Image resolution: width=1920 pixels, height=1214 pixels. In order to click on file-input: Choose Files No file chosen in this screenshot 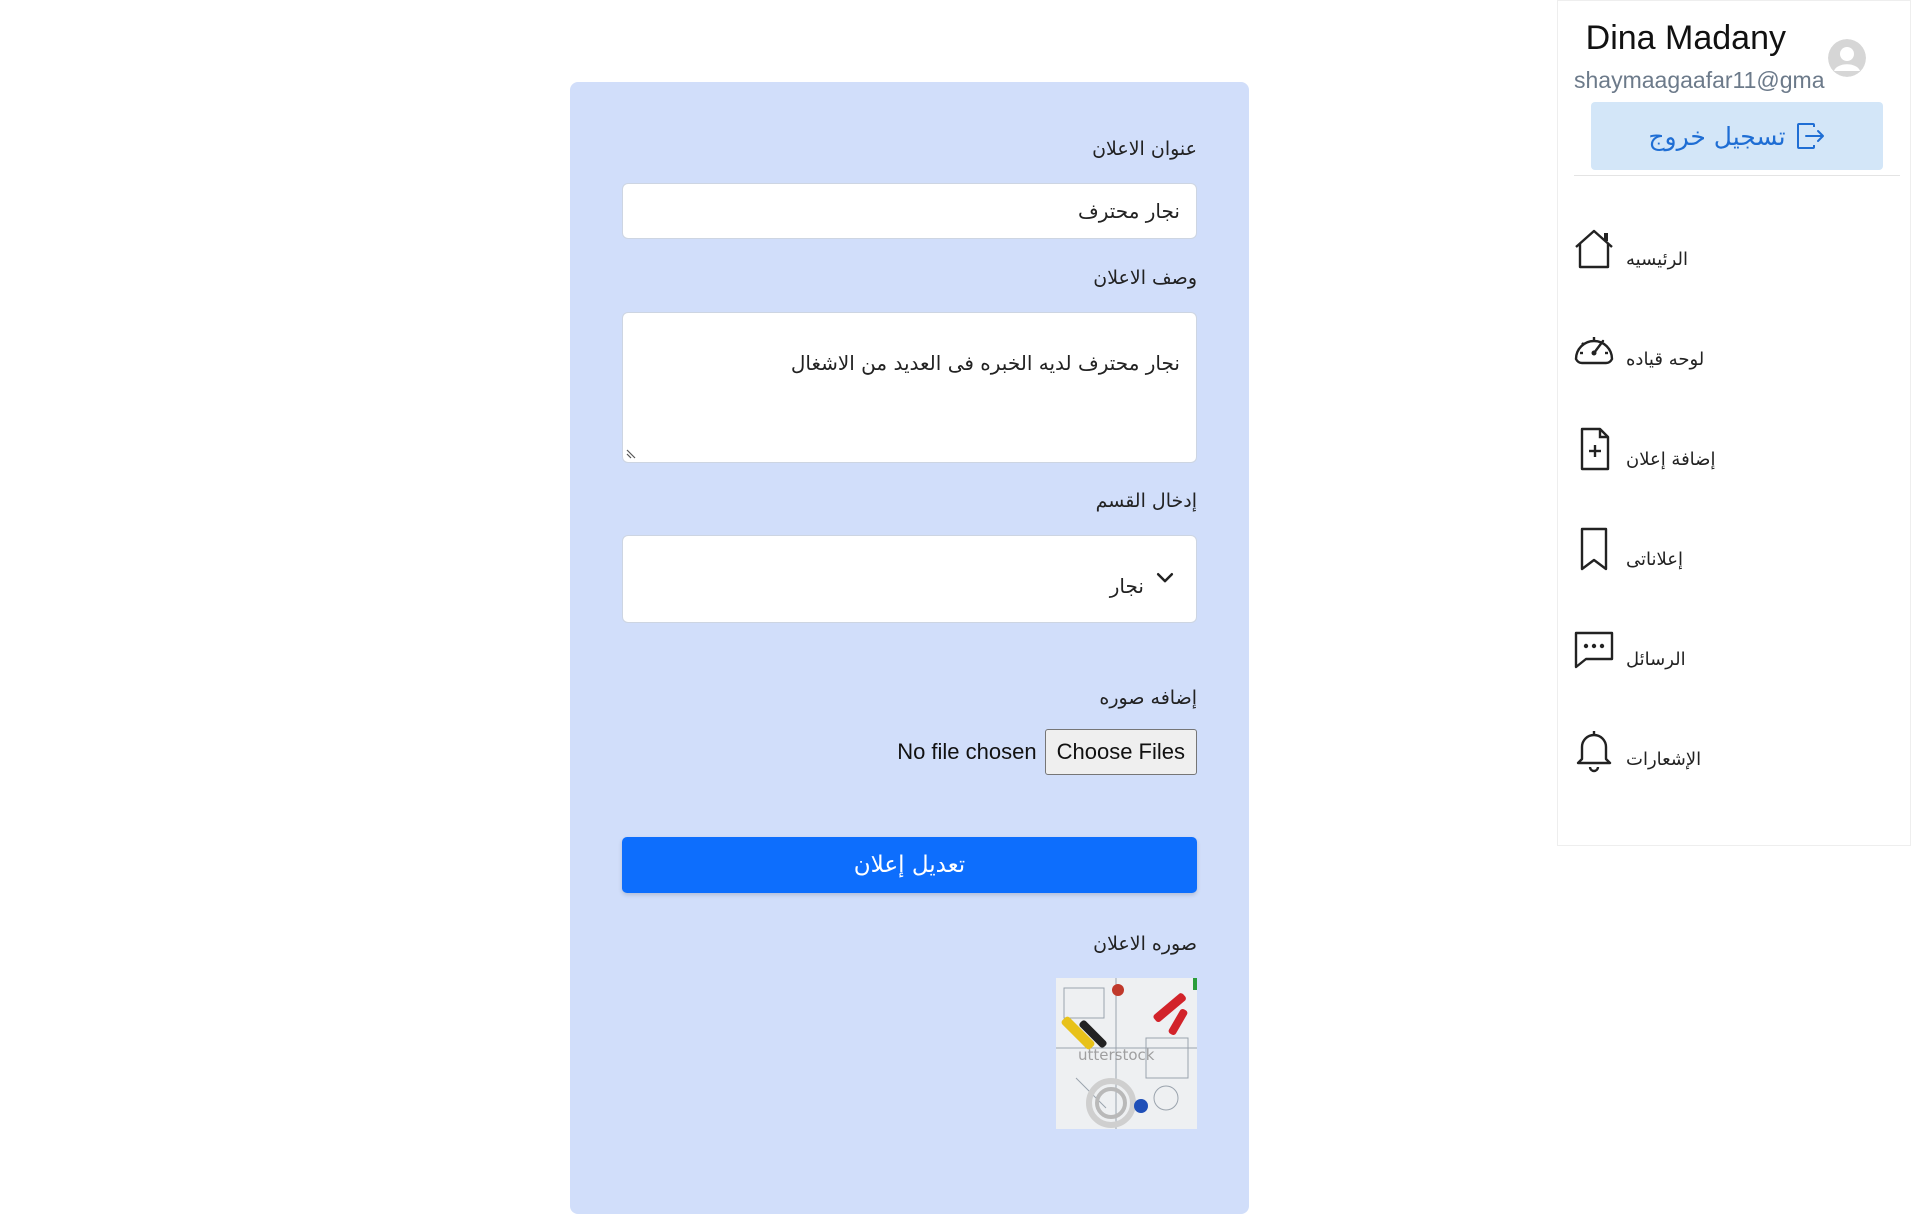, I will do `click(1047, 752)`.